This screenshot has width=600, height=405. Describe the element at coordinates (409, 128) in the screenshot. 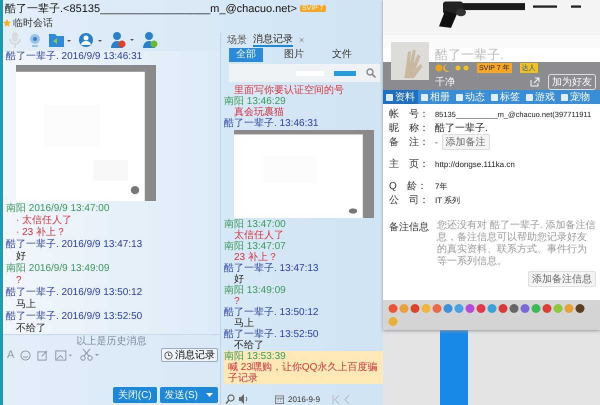

I see `field-label: 昵 称：` at that location.